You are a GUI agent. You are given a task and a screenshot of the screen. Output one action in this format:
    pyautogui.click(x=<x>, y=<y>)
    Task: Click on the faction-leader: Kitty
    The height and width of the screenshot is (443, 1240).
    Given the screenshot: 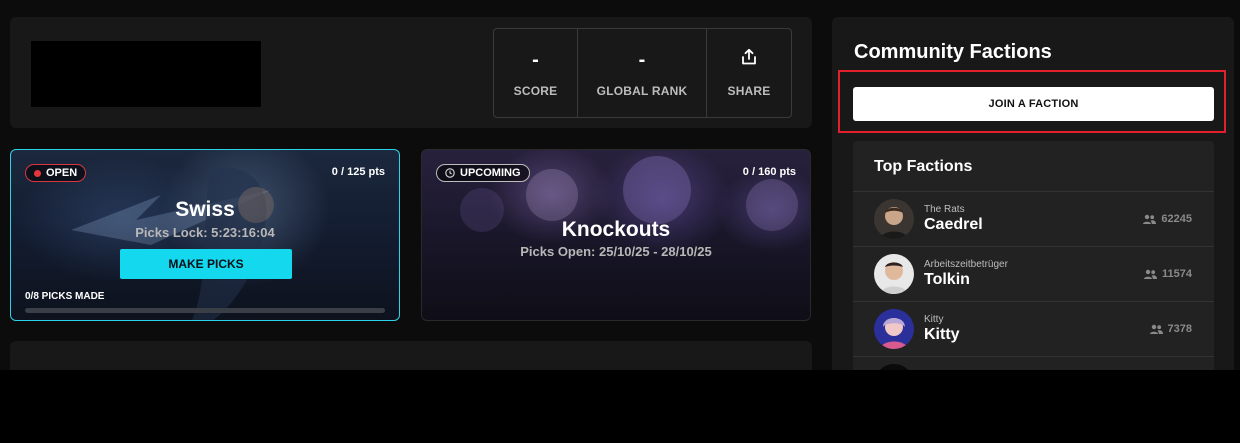 What is the action you would take?
    pyautogui.click(x=942, y=334)
    